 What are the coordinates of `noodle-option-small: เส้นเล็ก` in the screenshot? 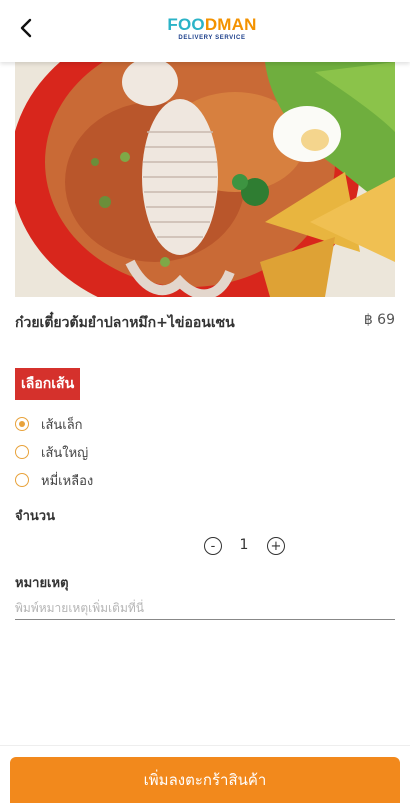 It's located at (49, 424).